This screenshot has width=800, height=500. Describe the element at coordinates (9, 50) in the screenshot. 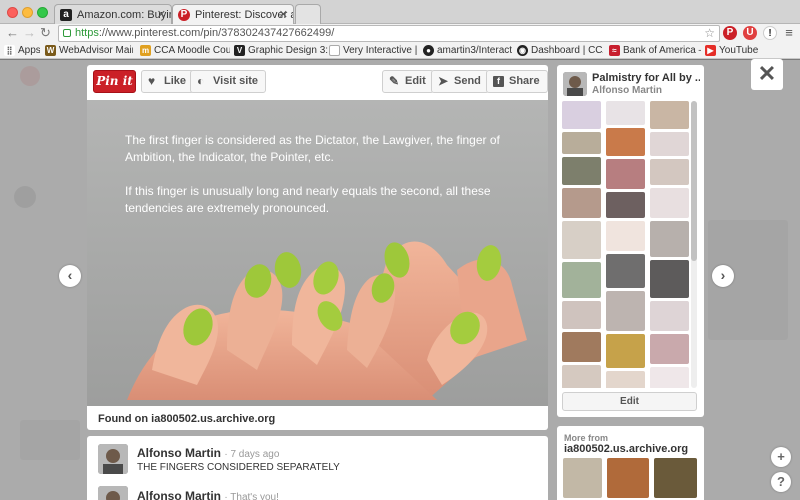

I see `apps-grid-icon: ⣿` at that location.